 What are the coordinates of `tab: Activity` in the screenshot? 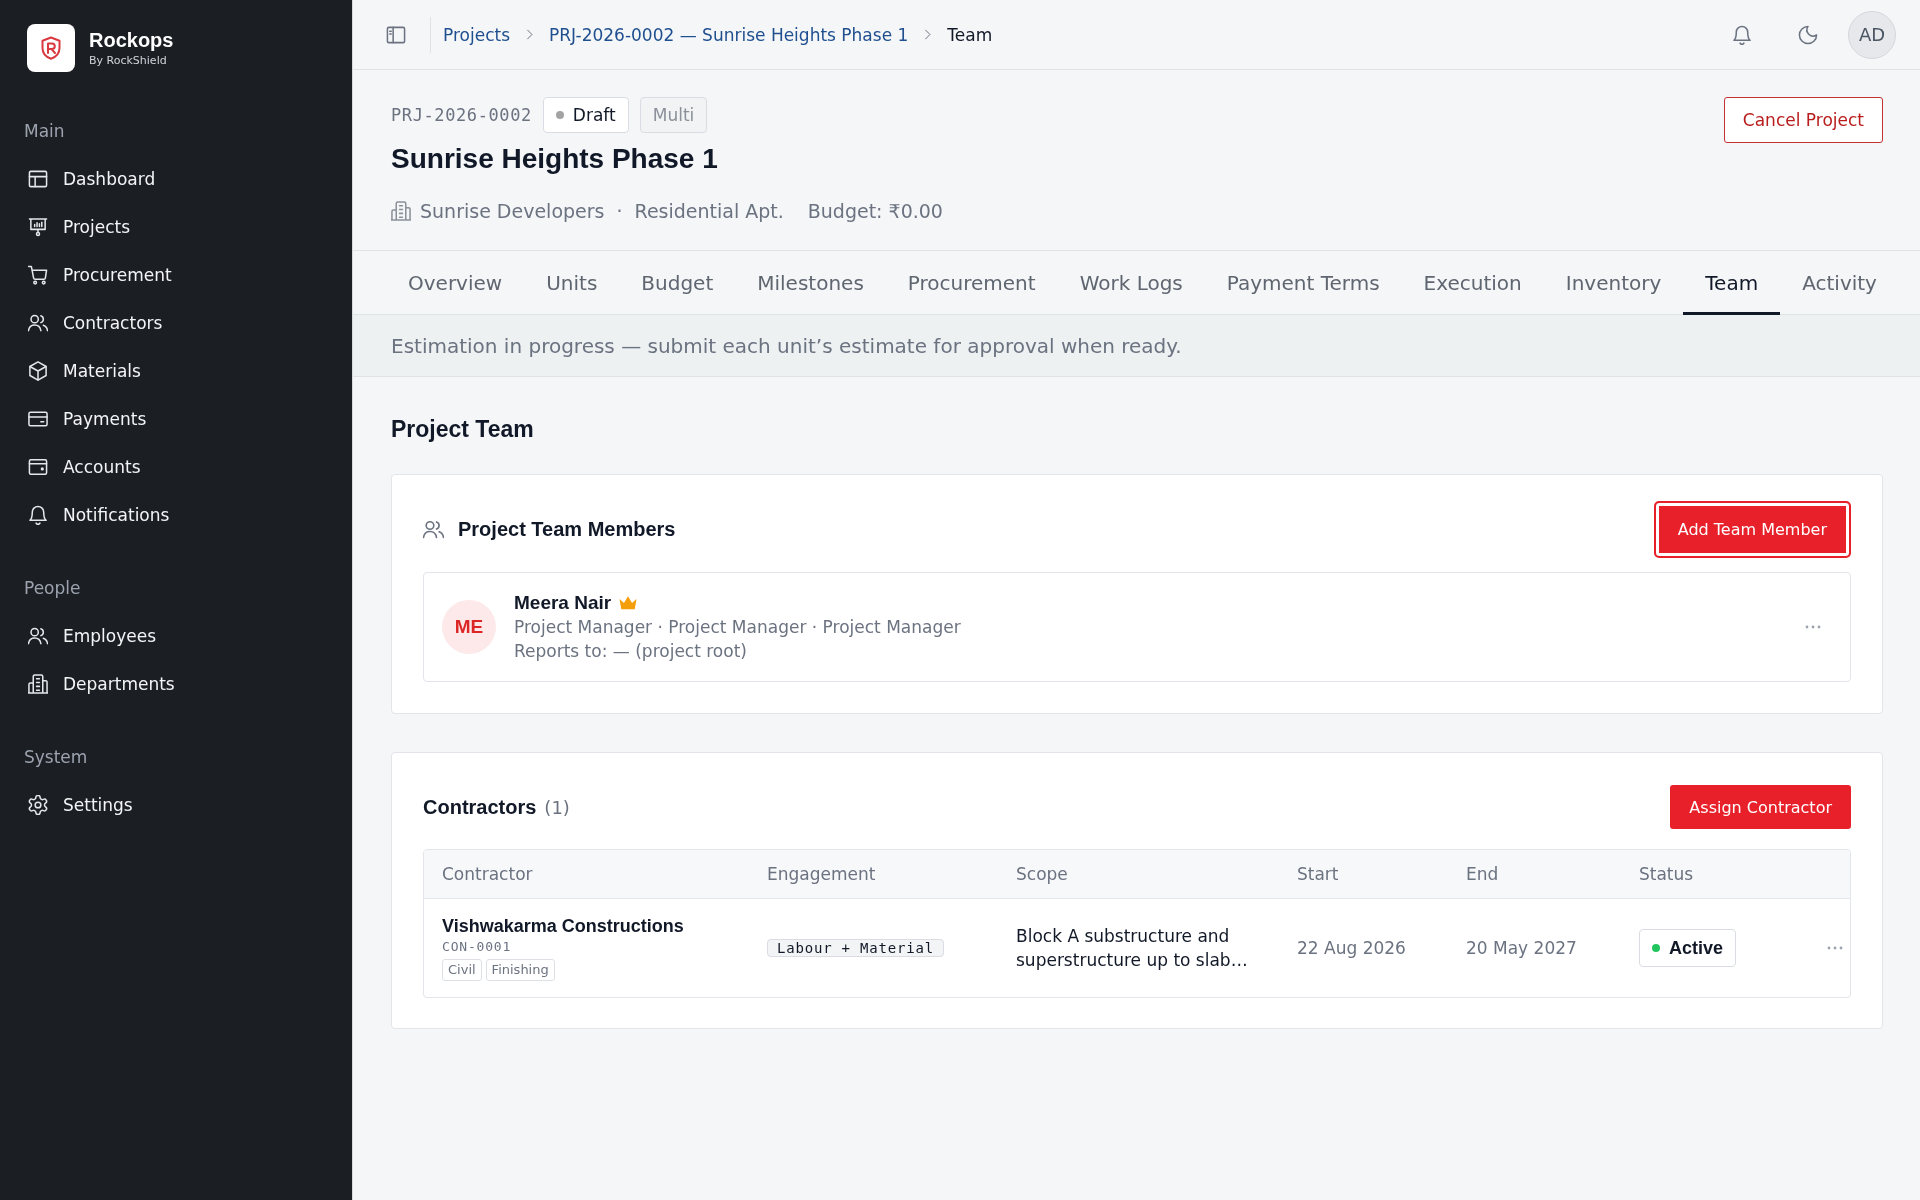 It's located at (1839, 283).